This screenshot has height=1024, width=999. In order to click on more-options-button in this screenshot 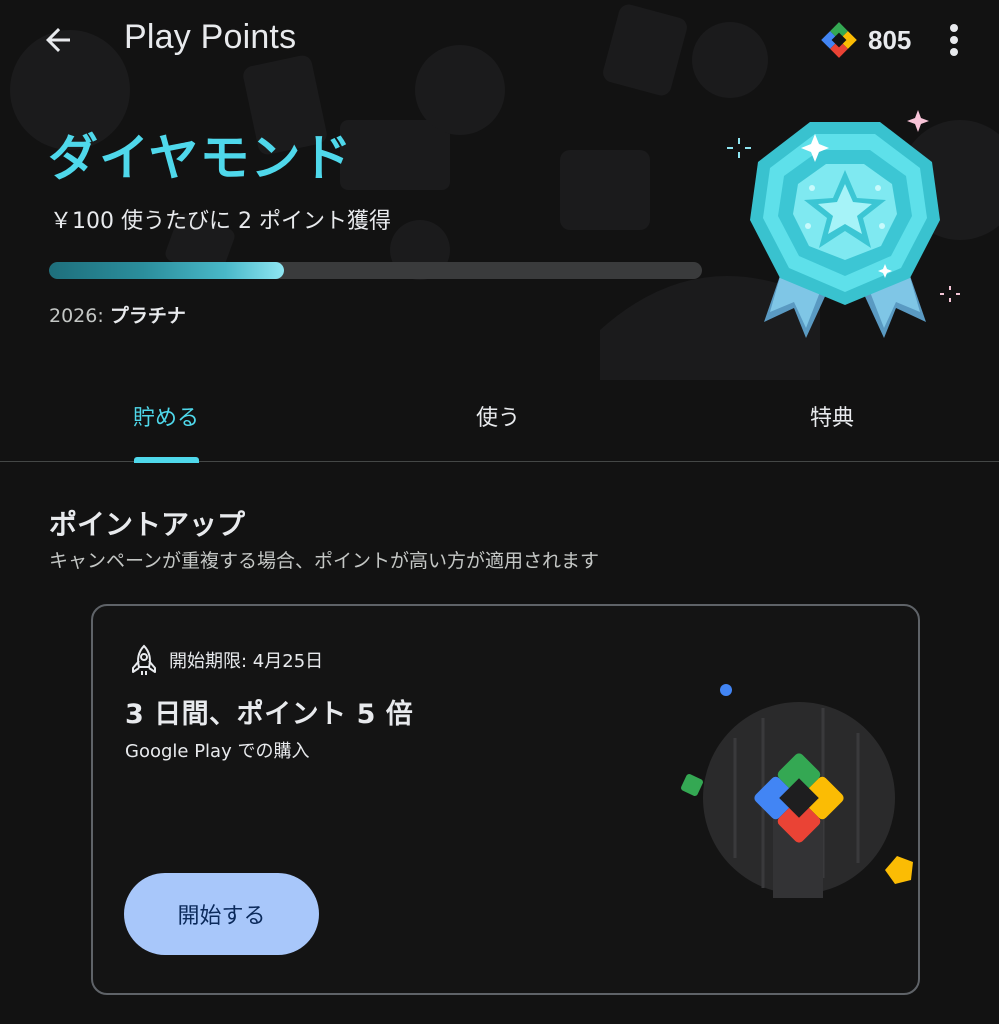, I will do `click(954, 40)`.